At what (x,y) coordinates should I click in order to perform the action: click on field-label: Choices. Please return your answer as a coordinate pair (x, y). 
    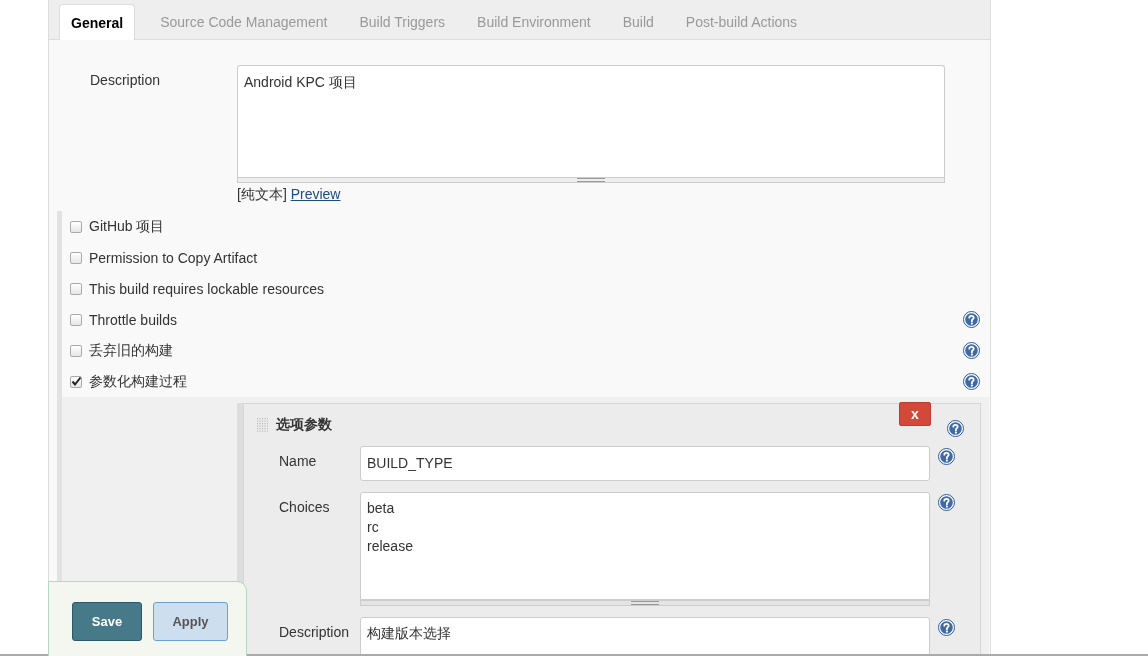
    Looking at the image, I should click on (304, 507).